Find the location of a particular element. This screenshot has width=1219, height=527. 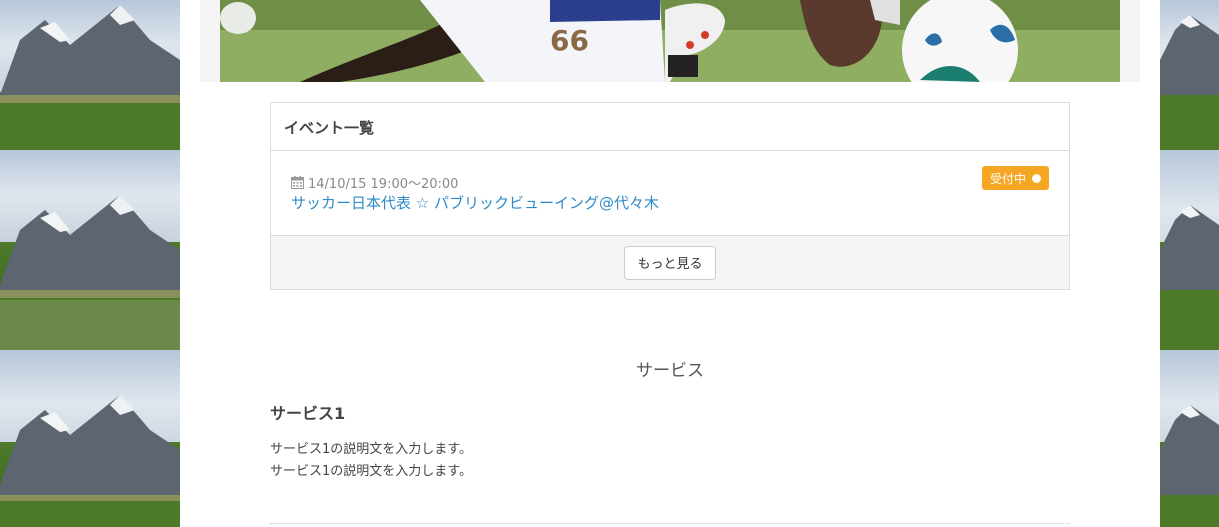

divider is located at coordinates (670, 523).